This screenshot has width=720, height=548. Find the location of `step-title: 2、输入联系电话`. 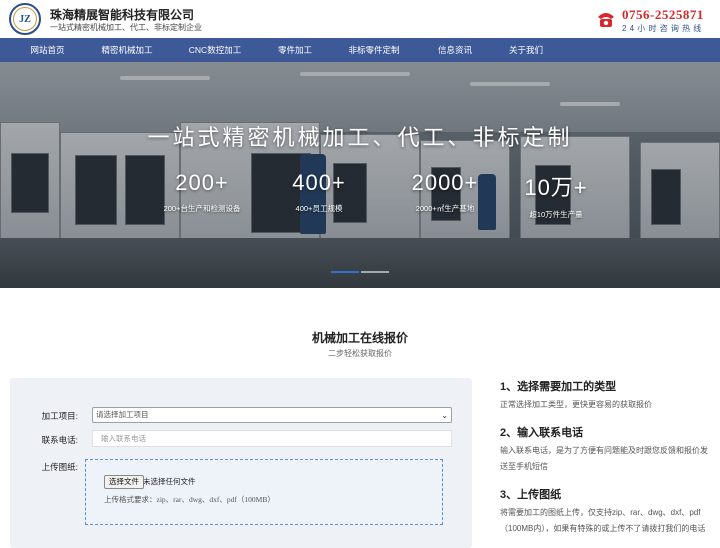

step-title: 2、输入联系电话 is located at coordinates (542, 433).